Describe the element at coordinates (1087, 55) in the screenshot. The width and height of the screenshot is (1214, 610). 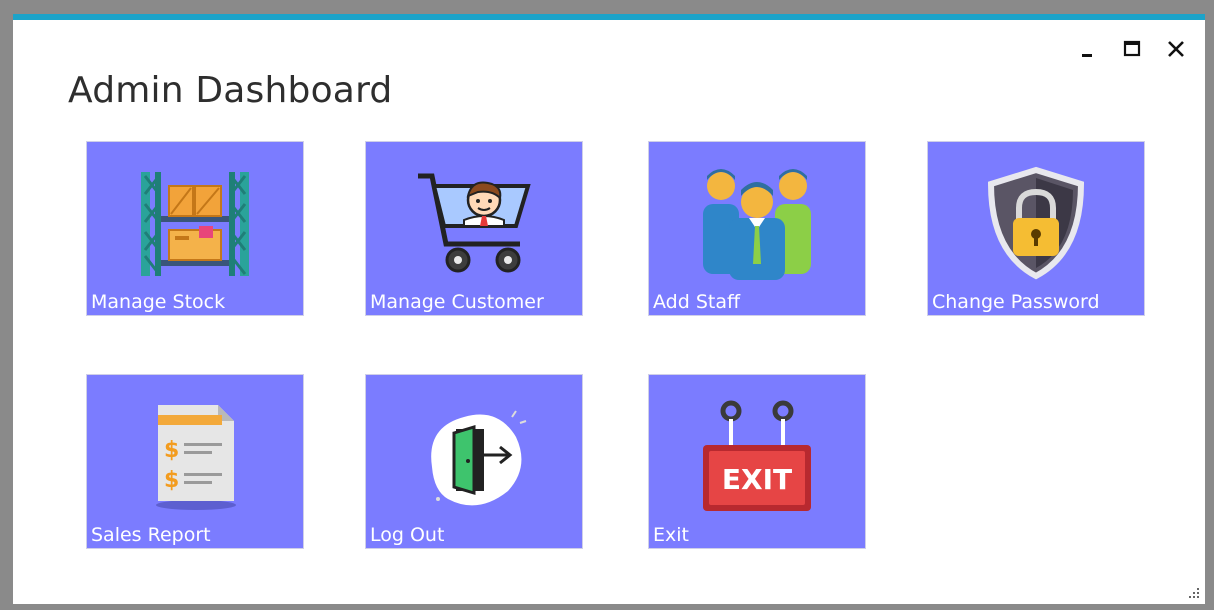
I see `minimize-icon` at that location.